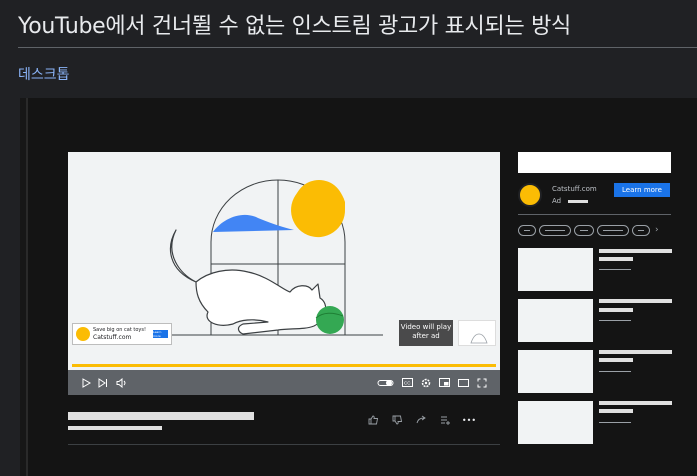 This screenshot has height=476, width=697. Describe the element at coordinates (373, 420) in the screenshot. I see `thumb-up-icon` at that location.